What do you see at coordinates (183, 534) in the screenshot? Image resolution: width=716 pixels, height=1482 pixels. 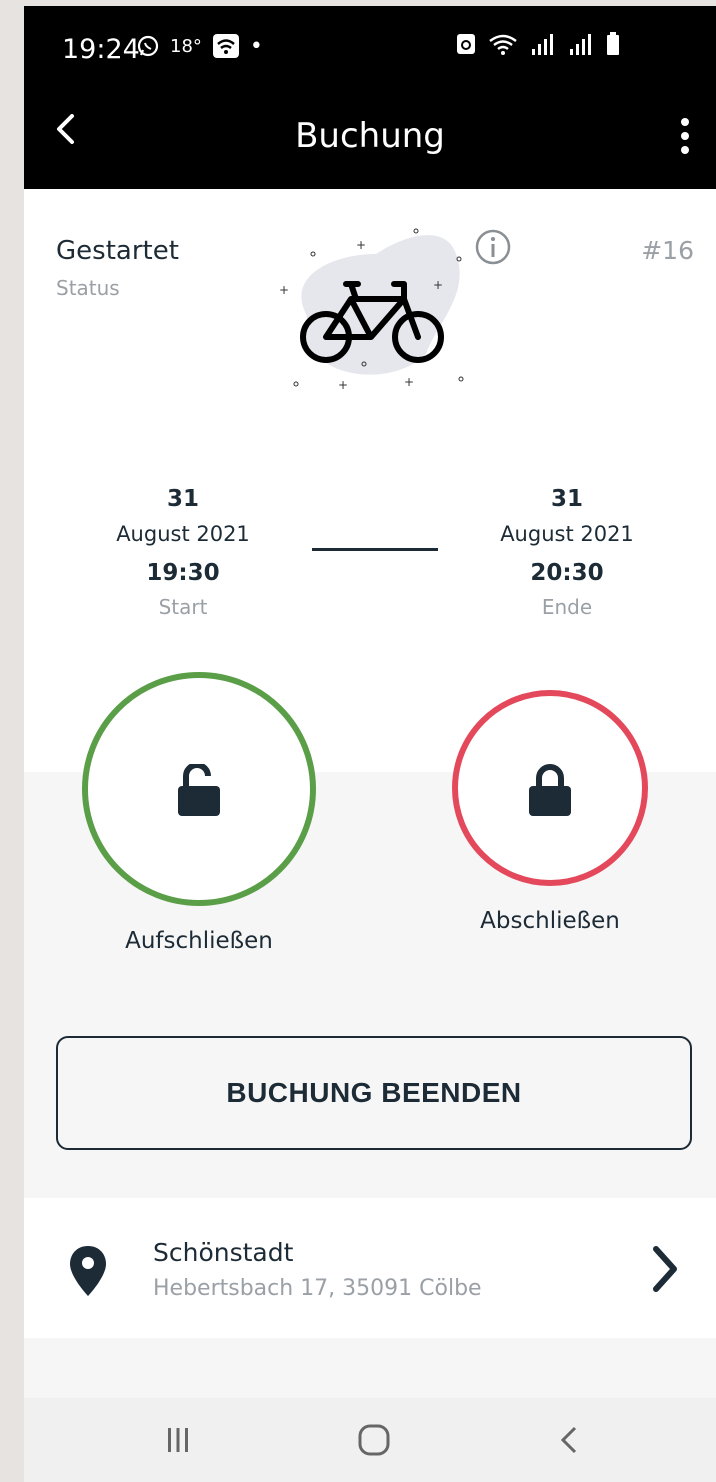 I see `start-month-year: August 2021` at bounding box center [183, 534].